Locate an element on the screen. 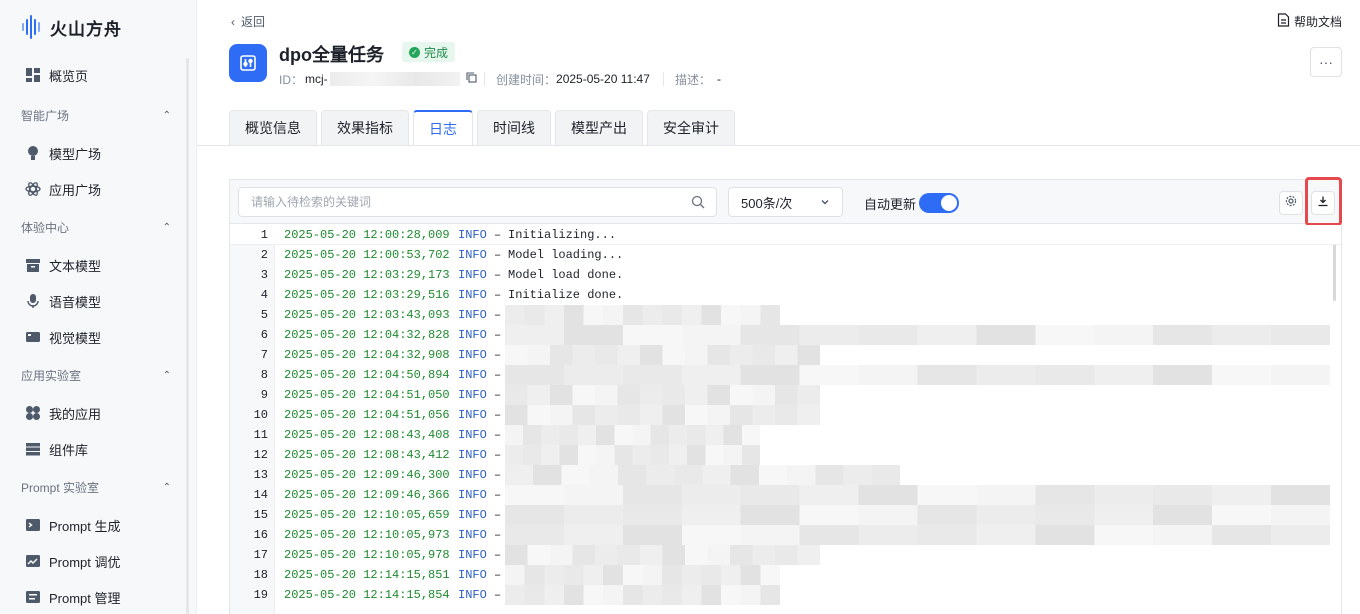  search-input is located at coordinates (477, 202).